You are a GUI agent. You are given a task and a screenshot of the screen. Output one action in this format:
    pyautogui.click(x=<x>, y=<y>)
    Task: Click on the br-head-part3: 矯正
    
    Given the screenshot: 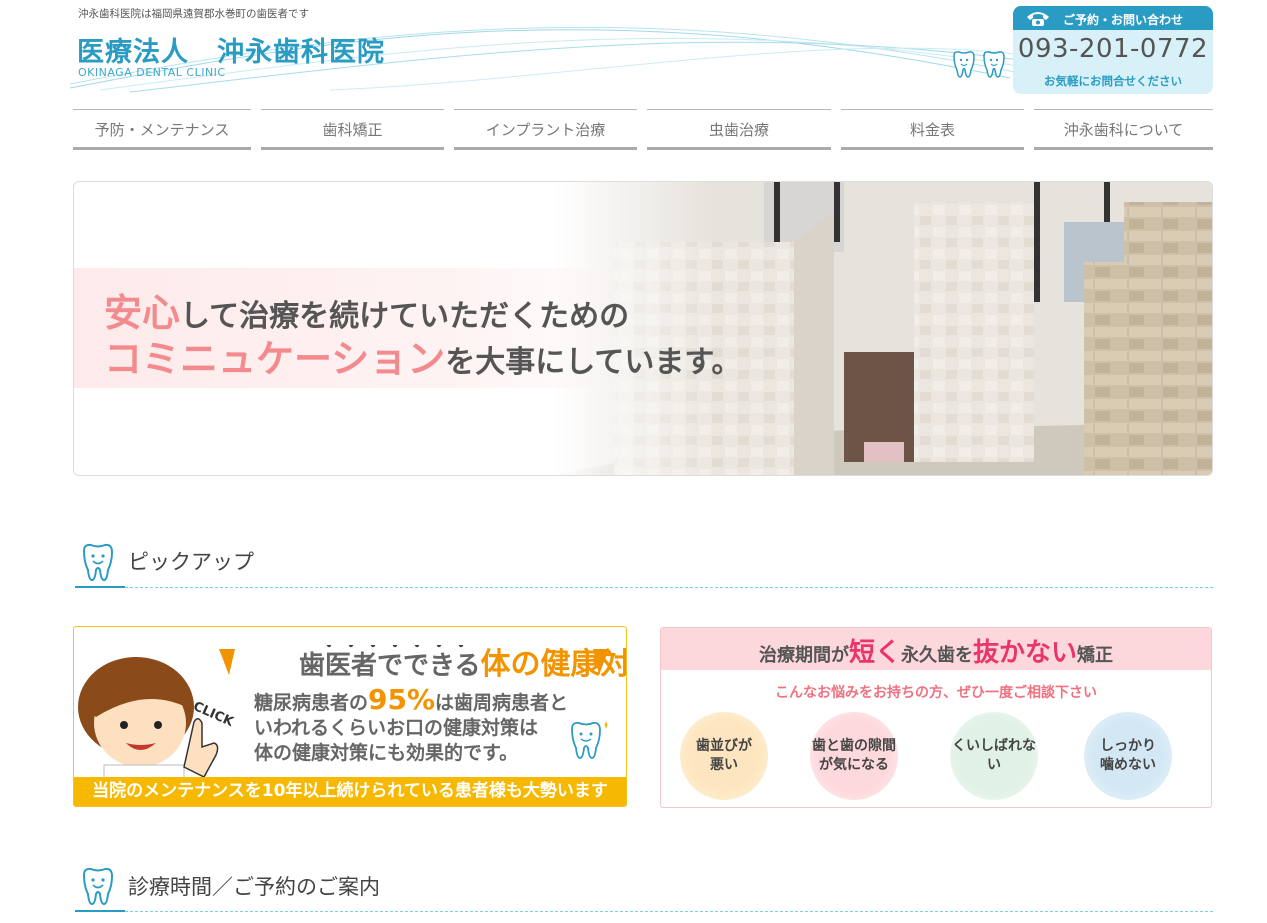 What is the action you would take?
    pyautogui.click(x=1095, y=655)
    